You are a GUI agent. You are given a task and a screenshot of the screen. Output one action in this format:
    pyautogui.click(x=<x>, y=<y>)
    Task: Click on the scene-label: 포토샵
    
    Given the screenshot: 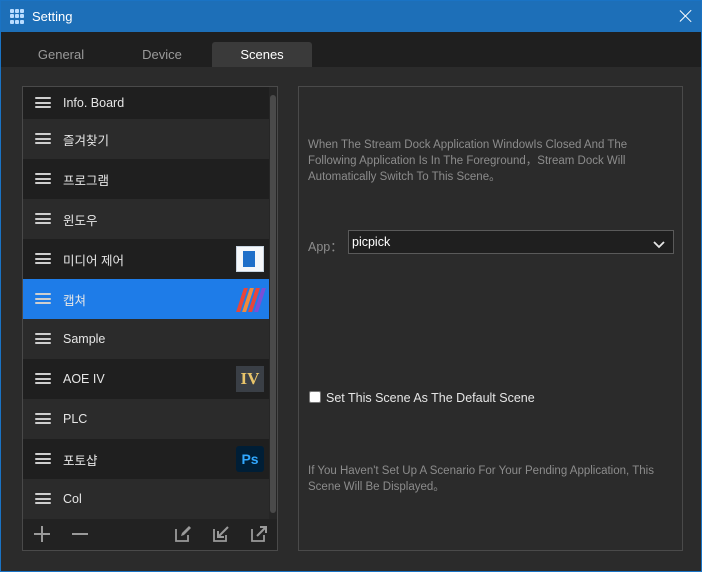 What is the action you would take?
    pyautogui.click(x=80, y=460)
    